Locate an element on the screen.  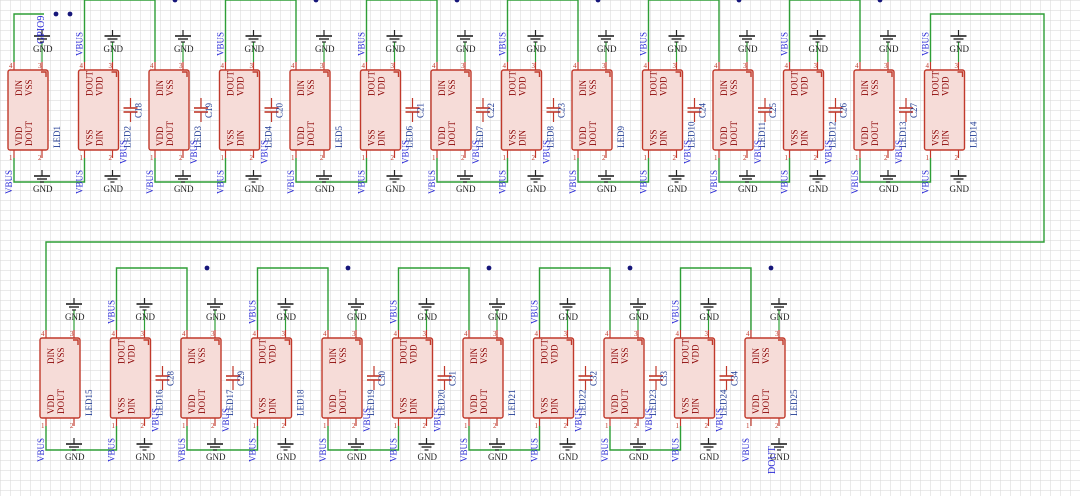
cap-designator: C25 is located at coordinates (773, 110).